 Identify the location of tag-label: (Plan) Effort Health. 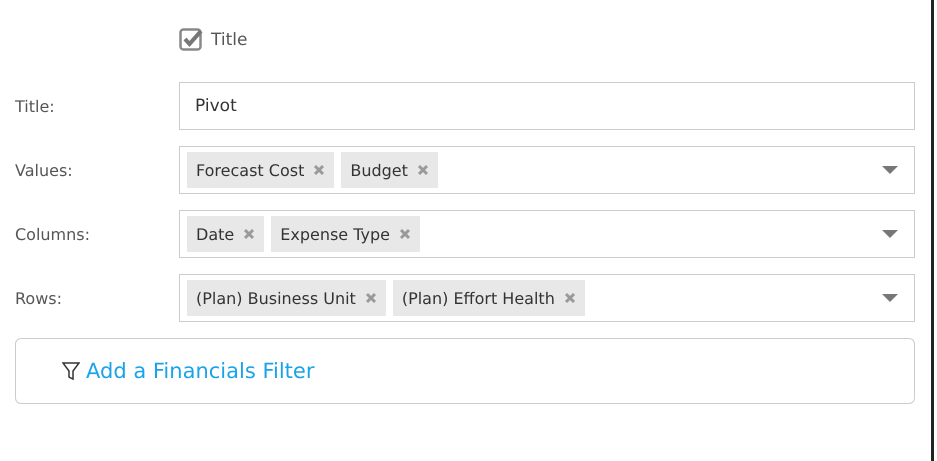
(478, 298).